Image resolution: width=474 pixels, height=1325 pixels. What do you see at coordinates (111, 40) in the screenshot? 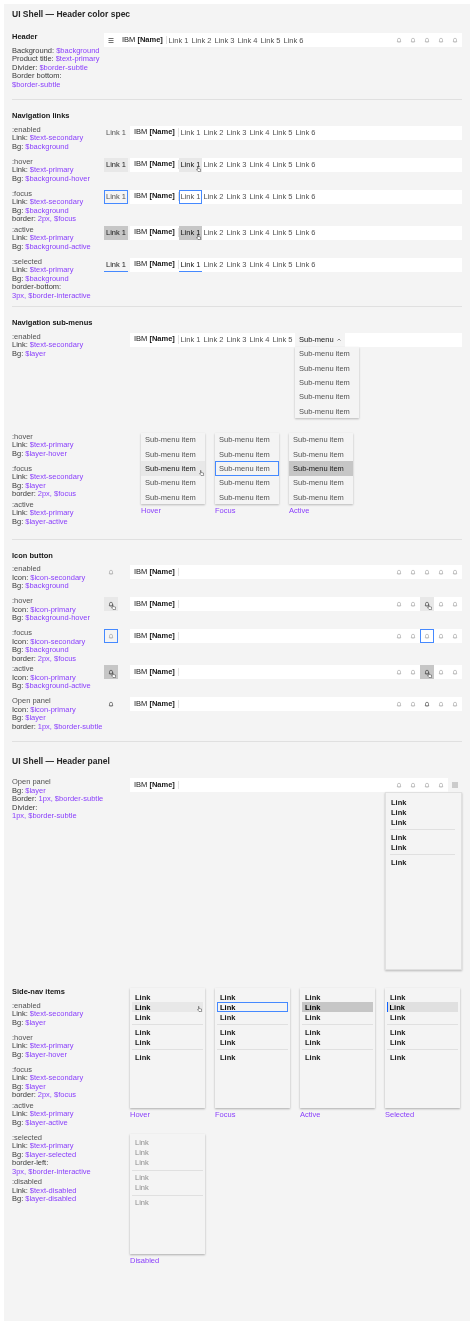
I see `menu-icon` at bounding box center [111, 40].